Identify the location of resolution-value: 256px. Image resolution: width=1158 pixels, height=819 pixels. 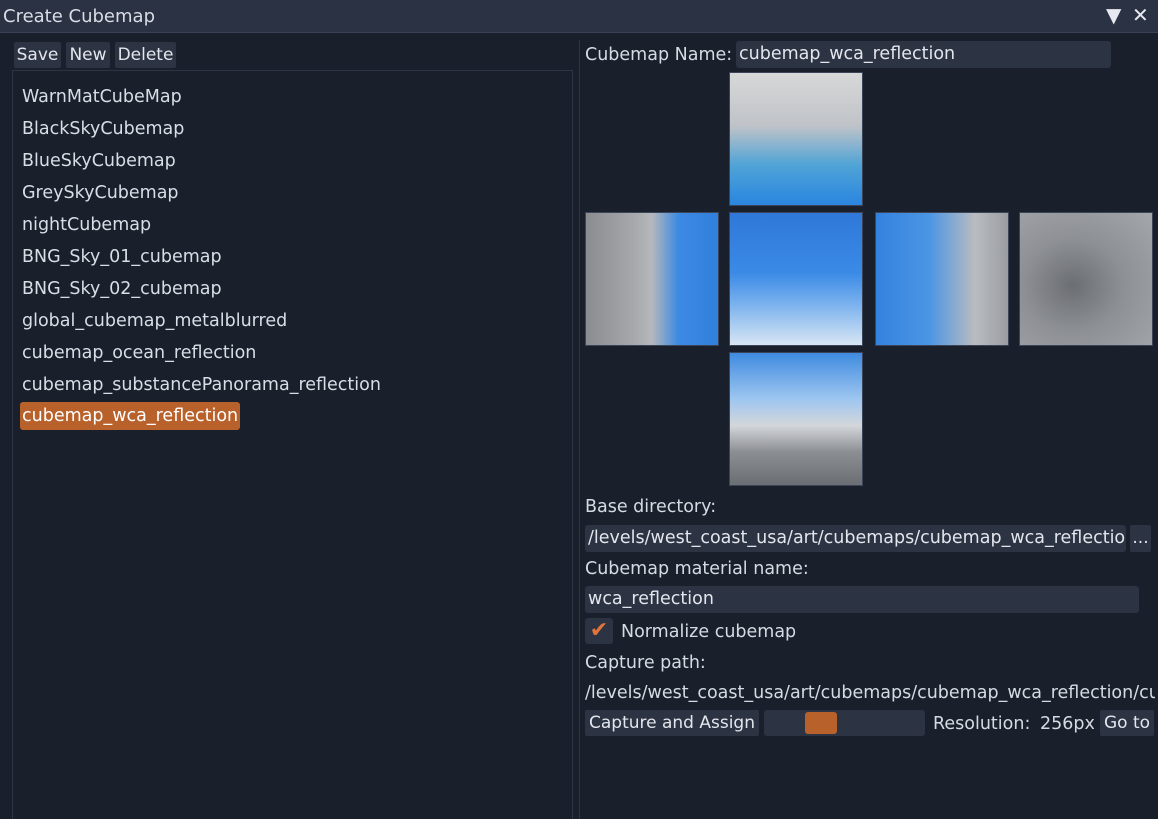
(1067, 724).